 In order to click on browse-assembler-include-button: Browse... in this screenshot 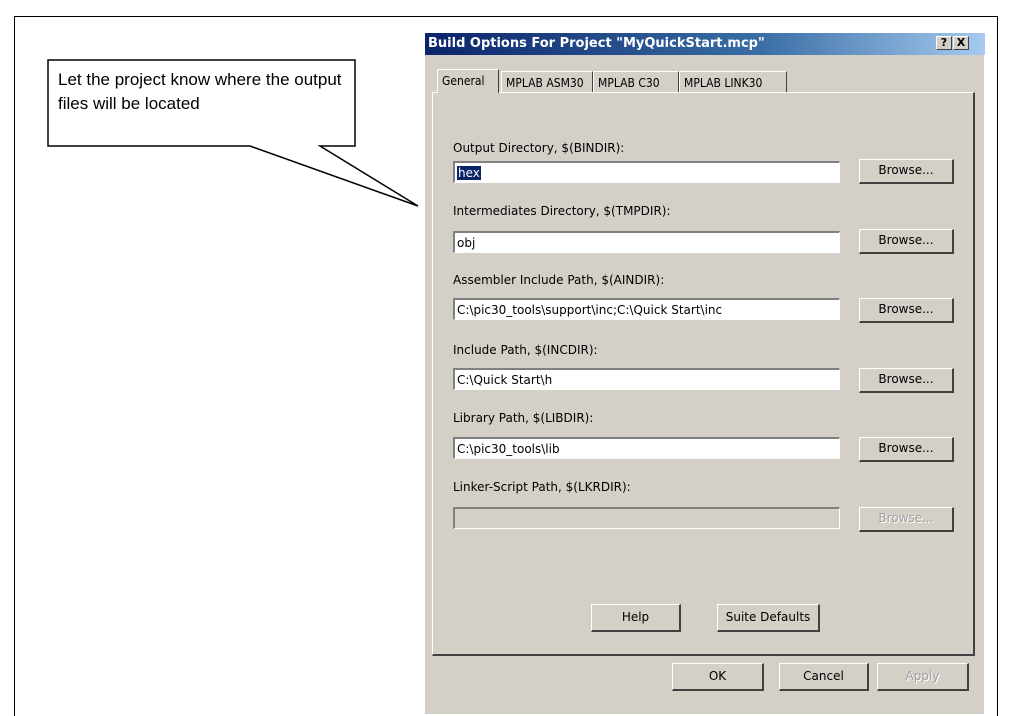, I will do `click(906, 310)`.